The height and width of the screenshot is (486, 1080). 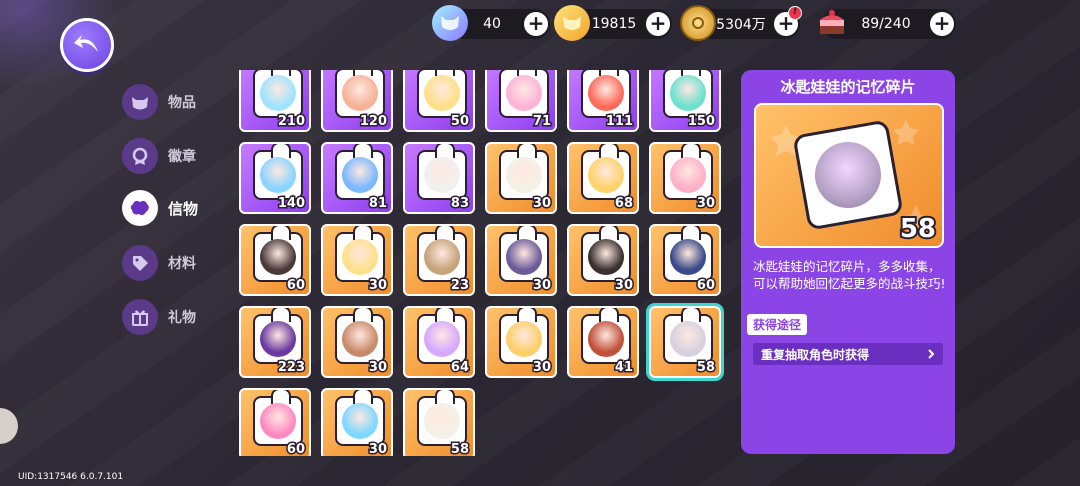 What do you see at coordinates (705, 286) in the screenshot?
I see `token-count: 60` at bounding box center [705, 286].